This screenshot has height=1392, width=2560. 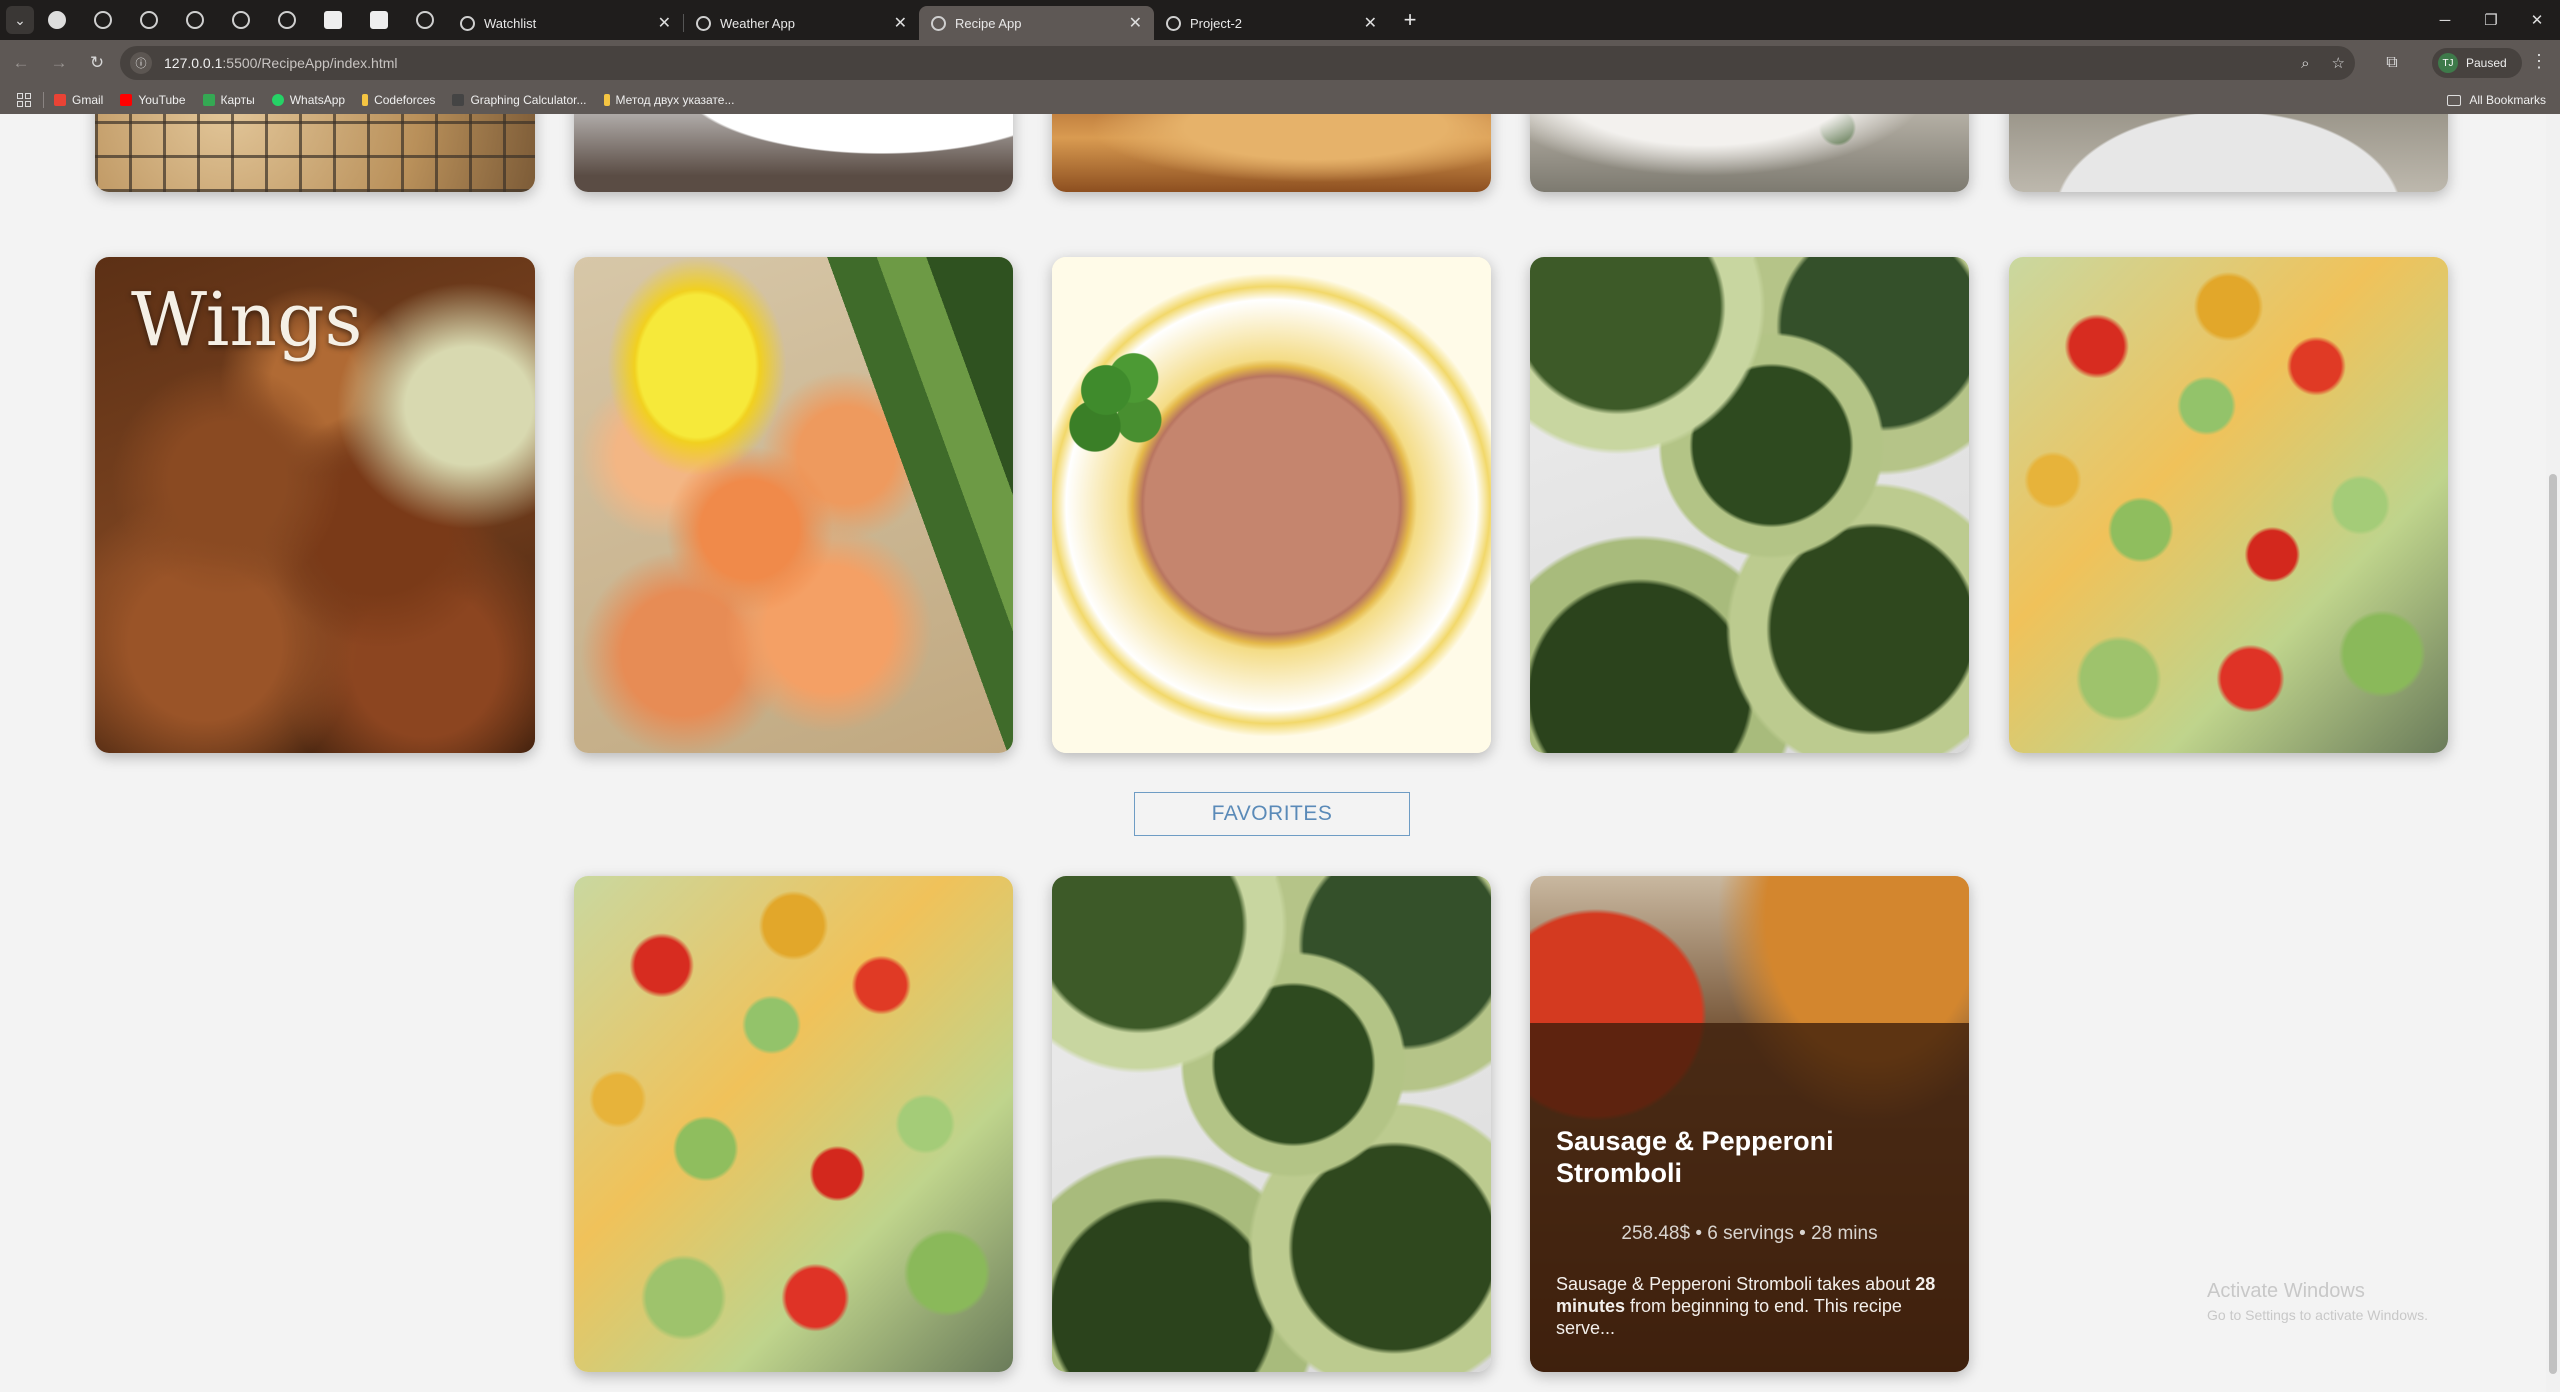 I want to click on bookmark-youtube: YouTube, so click(x=153, y=100).